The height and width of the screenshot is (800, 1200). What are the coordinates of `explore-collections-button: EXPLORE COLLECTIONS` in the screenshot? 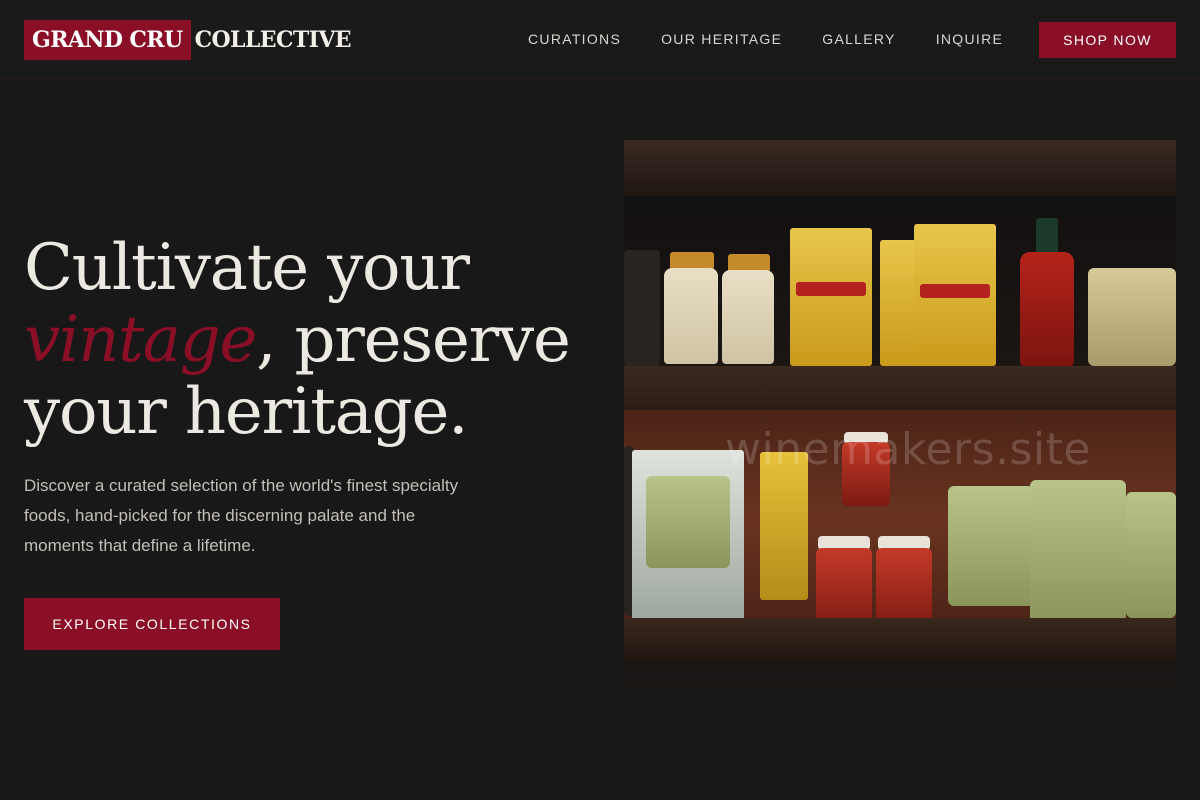 It's located at (152, 624).